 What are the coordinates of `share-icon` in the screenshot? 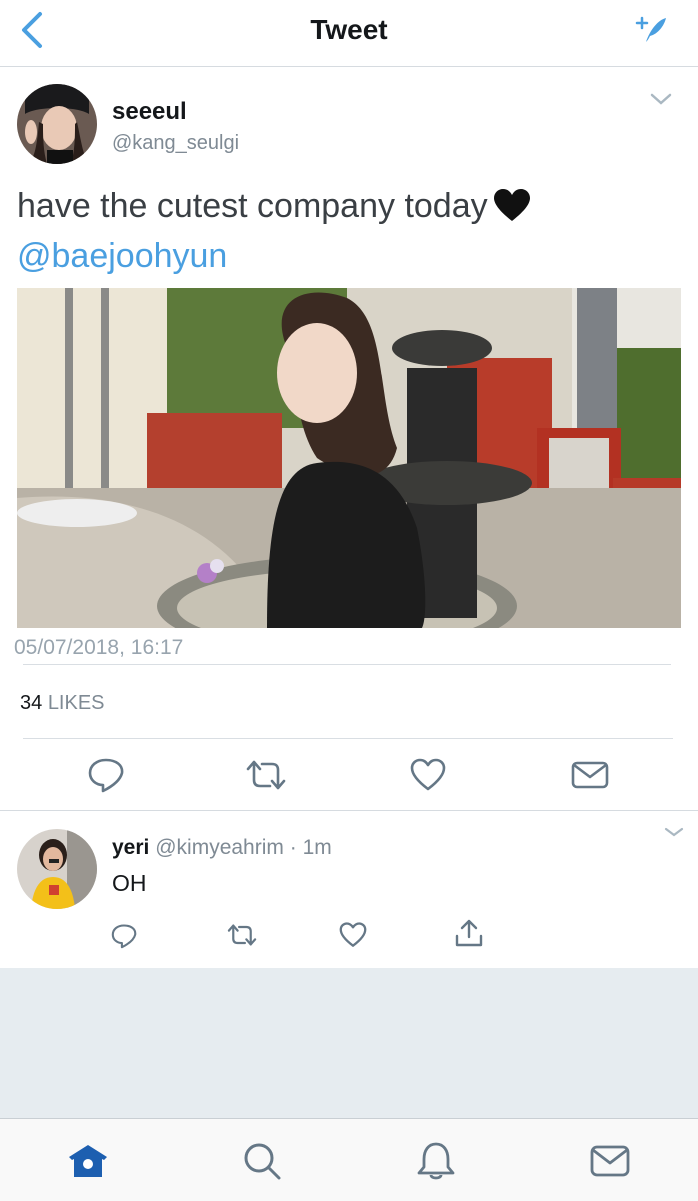 It's located at (469, 933).